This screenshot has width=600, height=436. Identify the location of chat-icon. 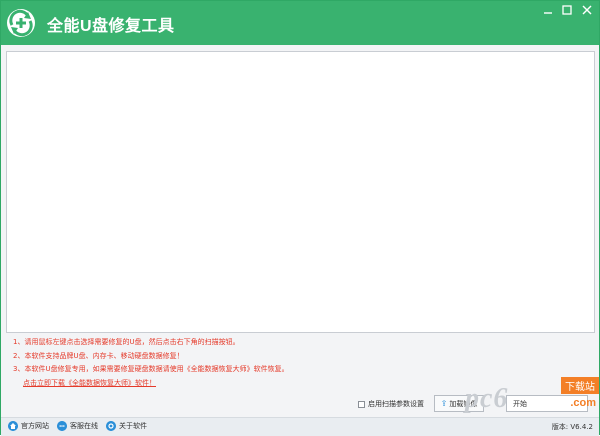
(62, 426).